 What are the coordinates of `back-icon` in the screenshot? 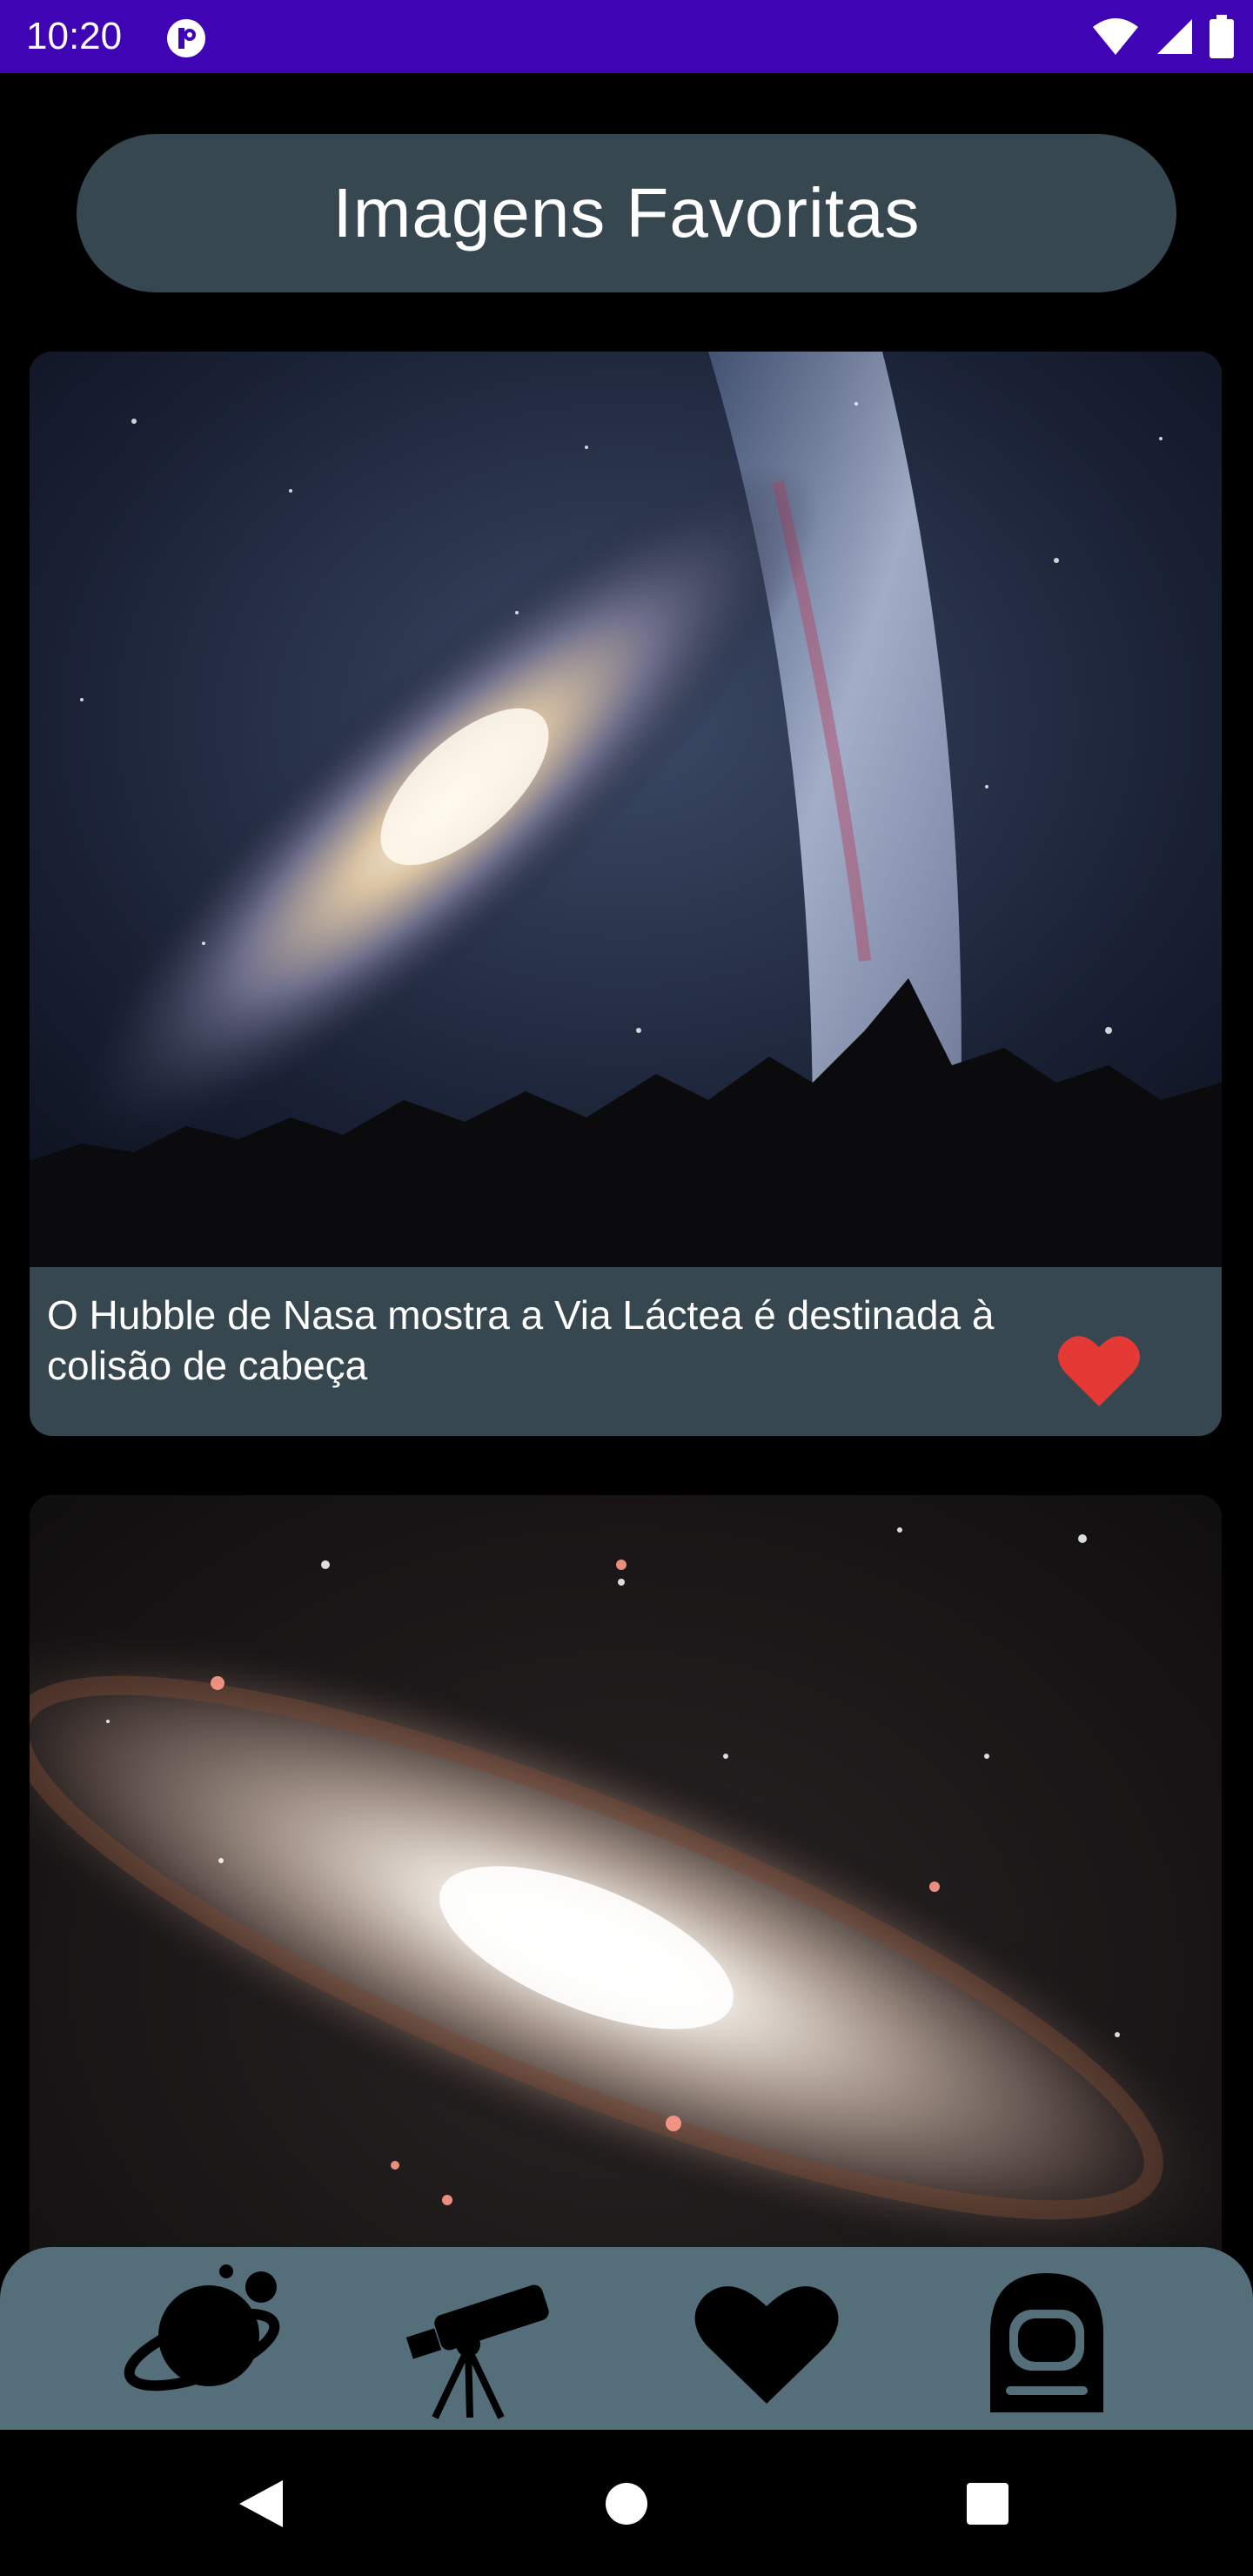 It's located at (261, 2504).